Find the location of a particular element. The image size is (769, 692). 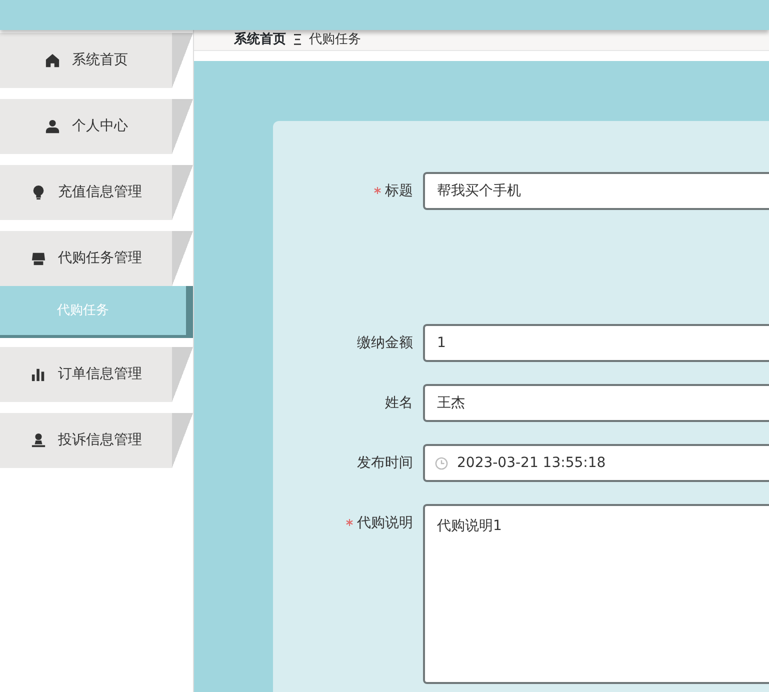

home-icon is located at coordinates (52, 60).